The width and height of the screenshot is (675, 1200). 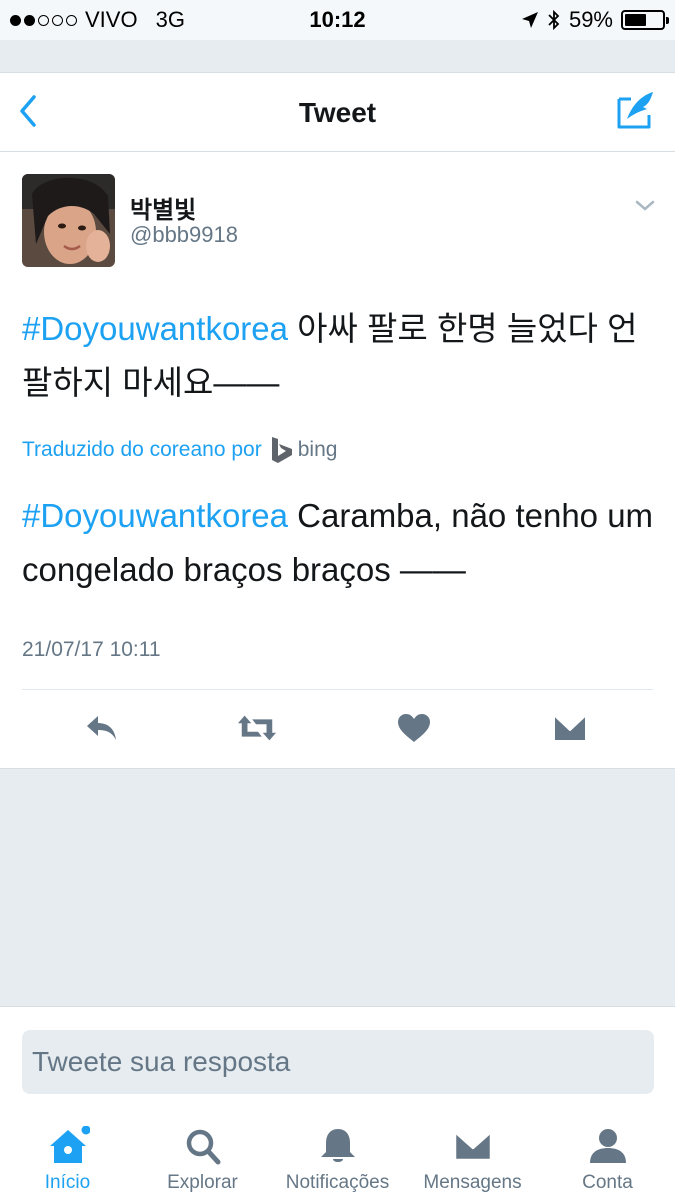 I want to click on reply-bar, so click(x=337, y=1058).